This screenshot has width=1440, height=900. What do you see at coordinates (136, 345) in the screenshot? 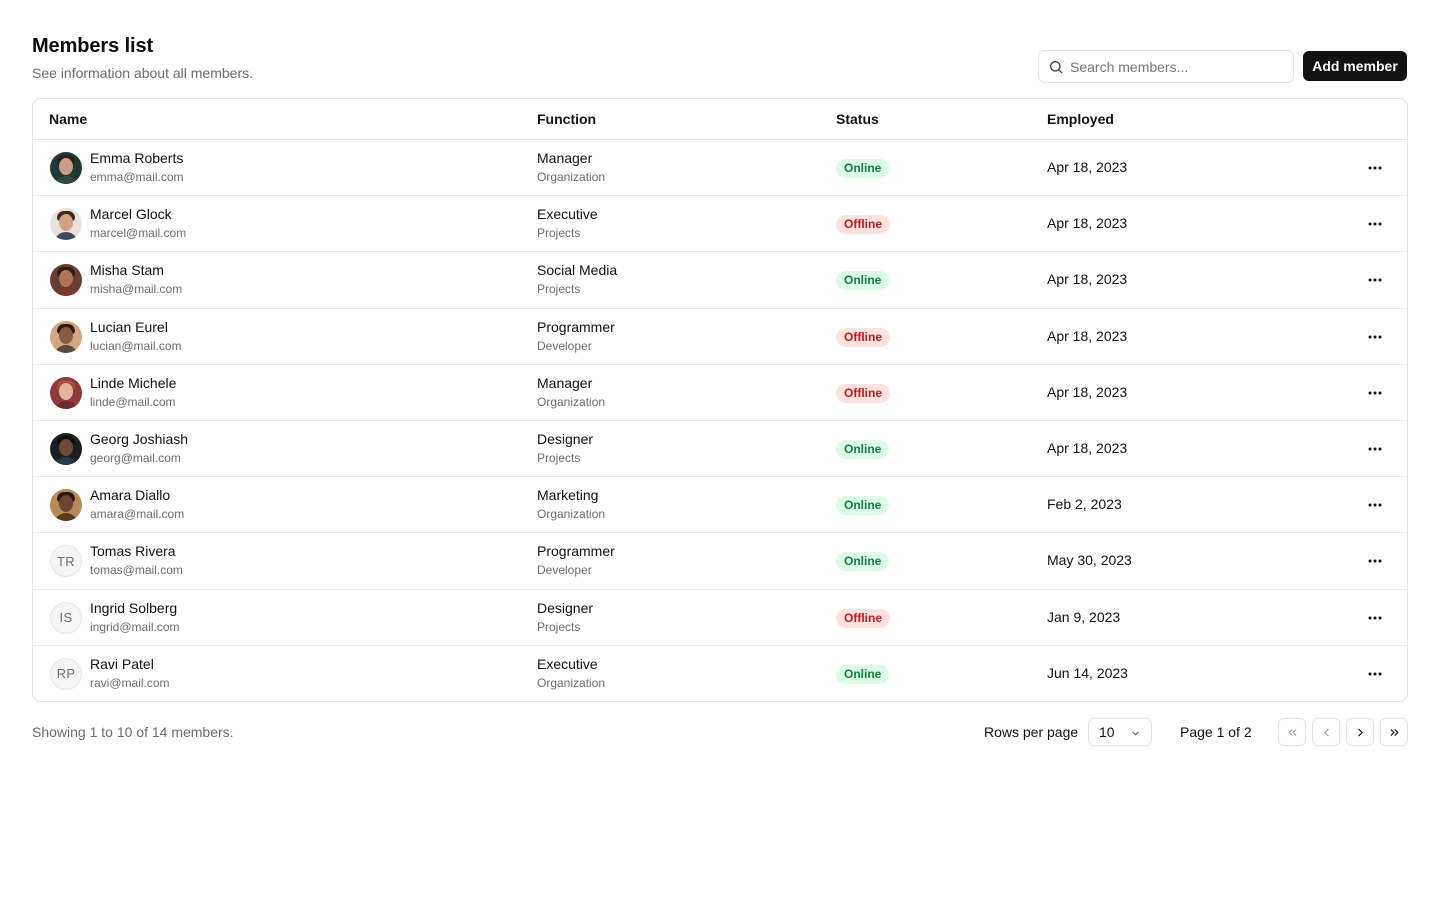
I see `member-email: lucian@mail.com` at bounding box center [136, 345].